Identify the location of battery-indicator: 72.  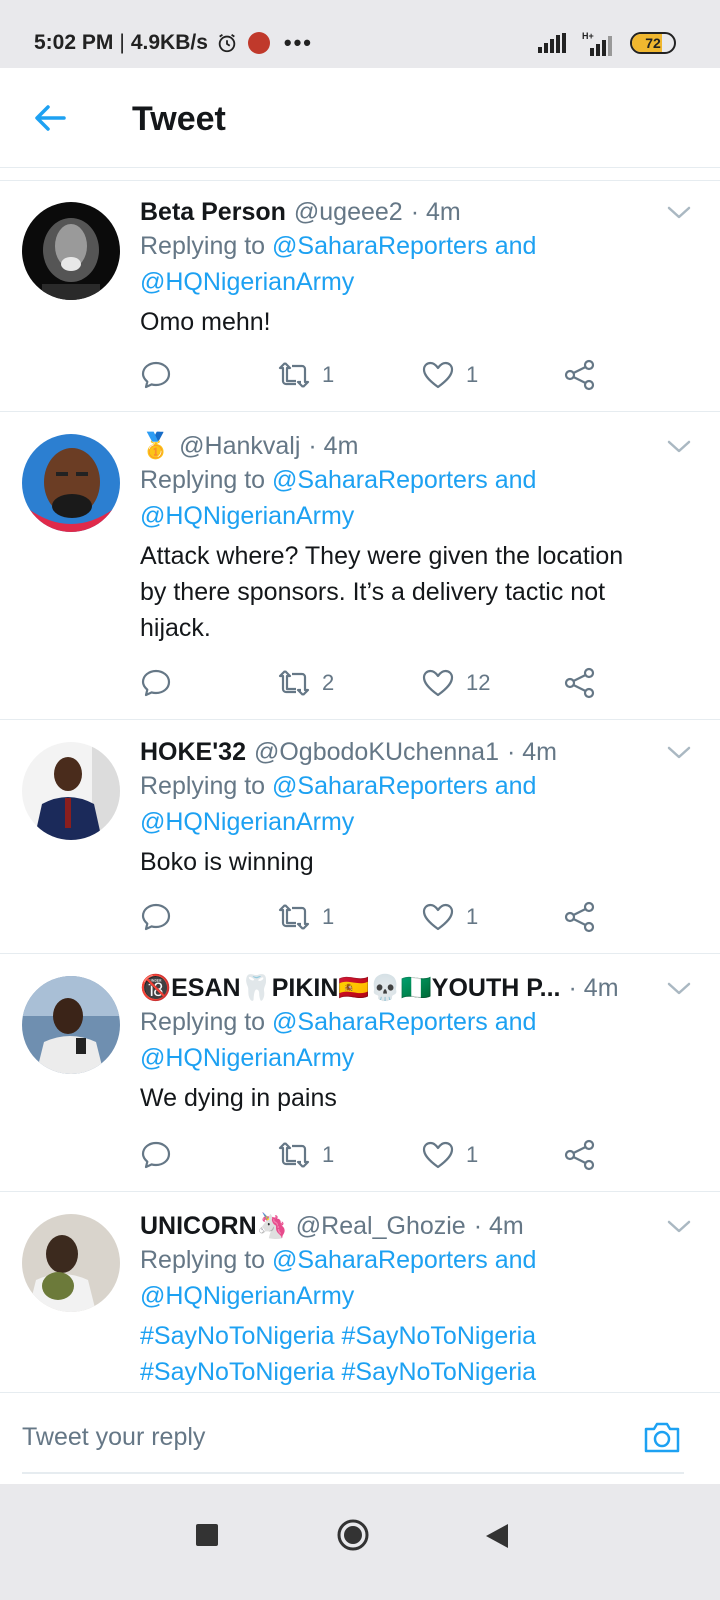
(653, 43).